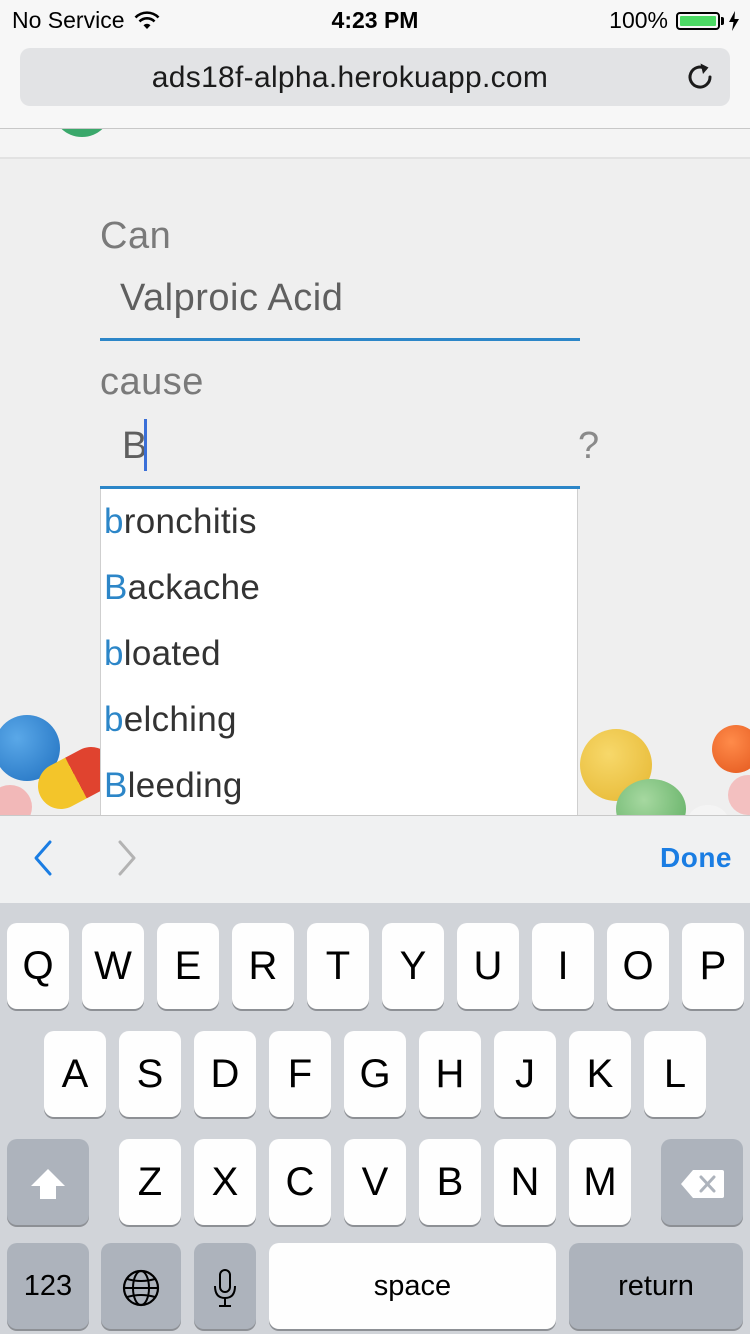 This screenshot has height=1334, width=750. I want to click on suggestion-item: bronchitis, so click(339, 522).